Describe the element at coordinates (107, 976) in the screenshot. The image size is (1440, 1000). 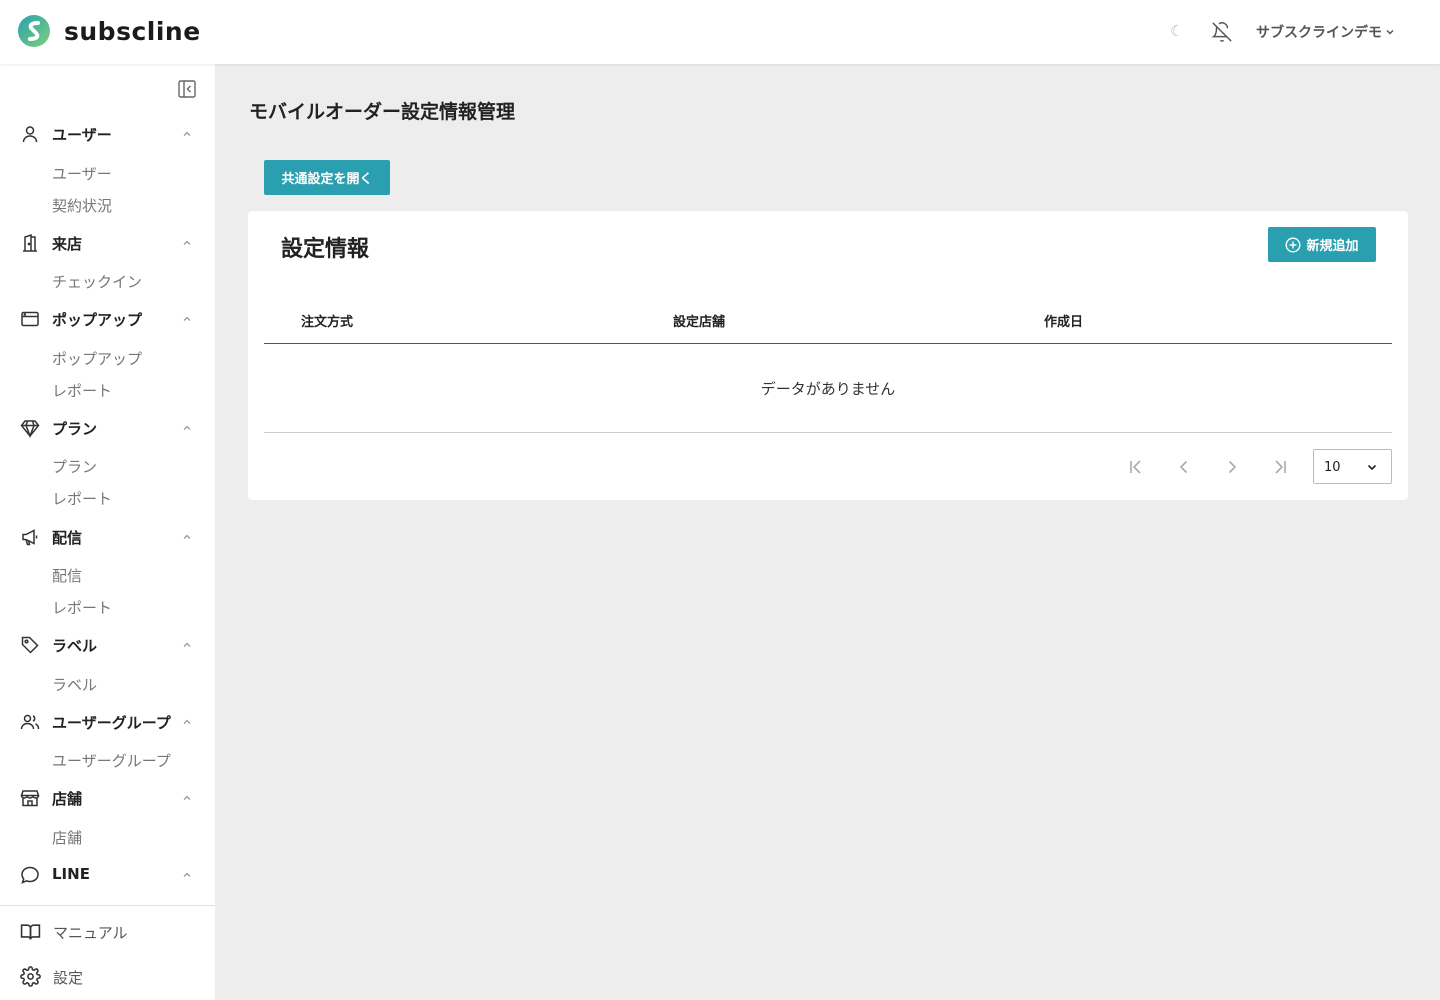
I see `sidebar-item-settings: 設定` at that location.